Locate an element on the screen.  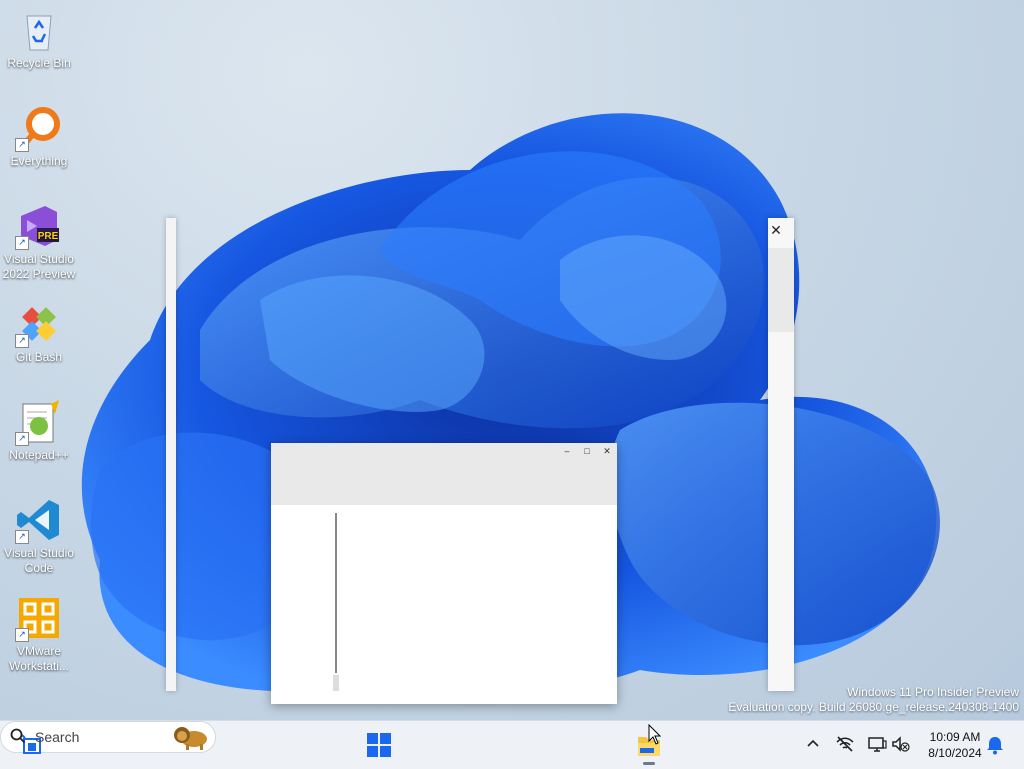
desktop-icon-everything: ↗ Everything is located at coordinates (39, 136).